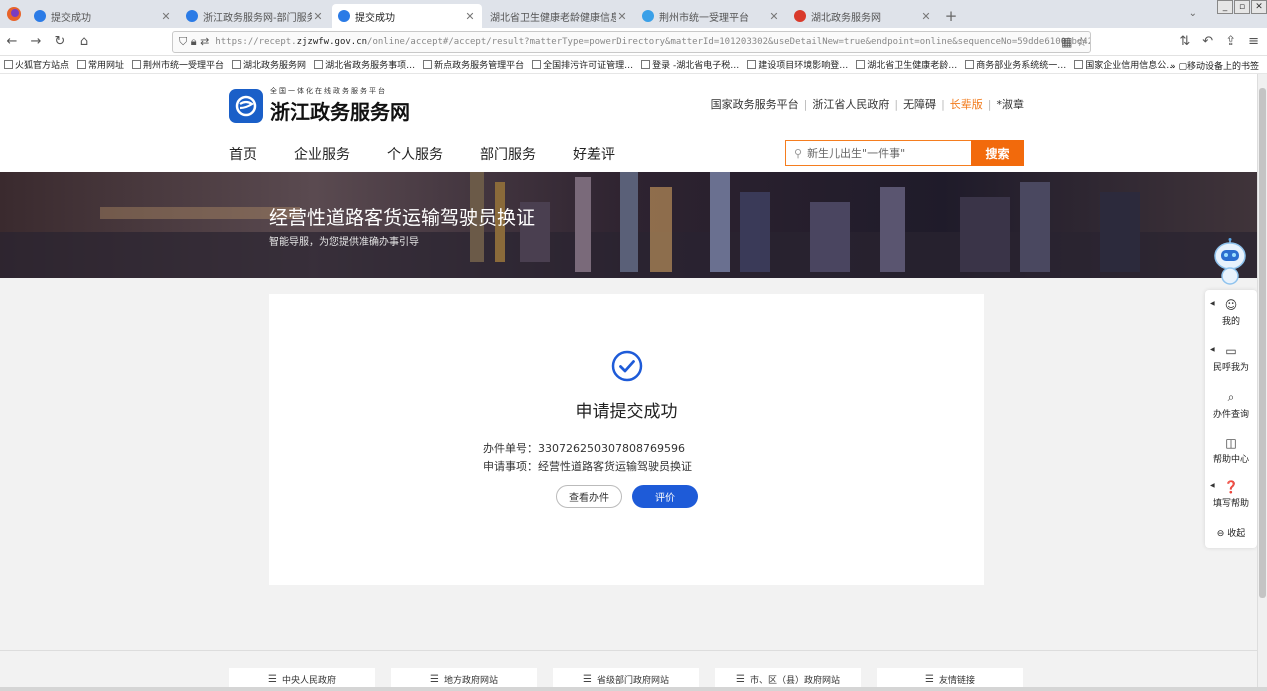 The height and width of the screenshot is (691, 1267). Describe the element at coordinates (508, 154) in the screenshot. I see `nav-department: 部门服务` at that location.